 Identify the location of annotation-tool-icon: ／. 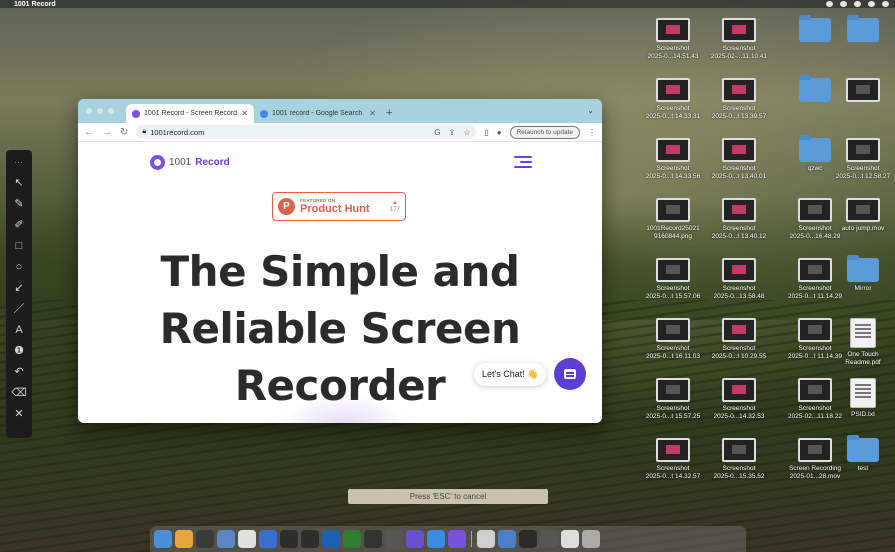
(19, 309).